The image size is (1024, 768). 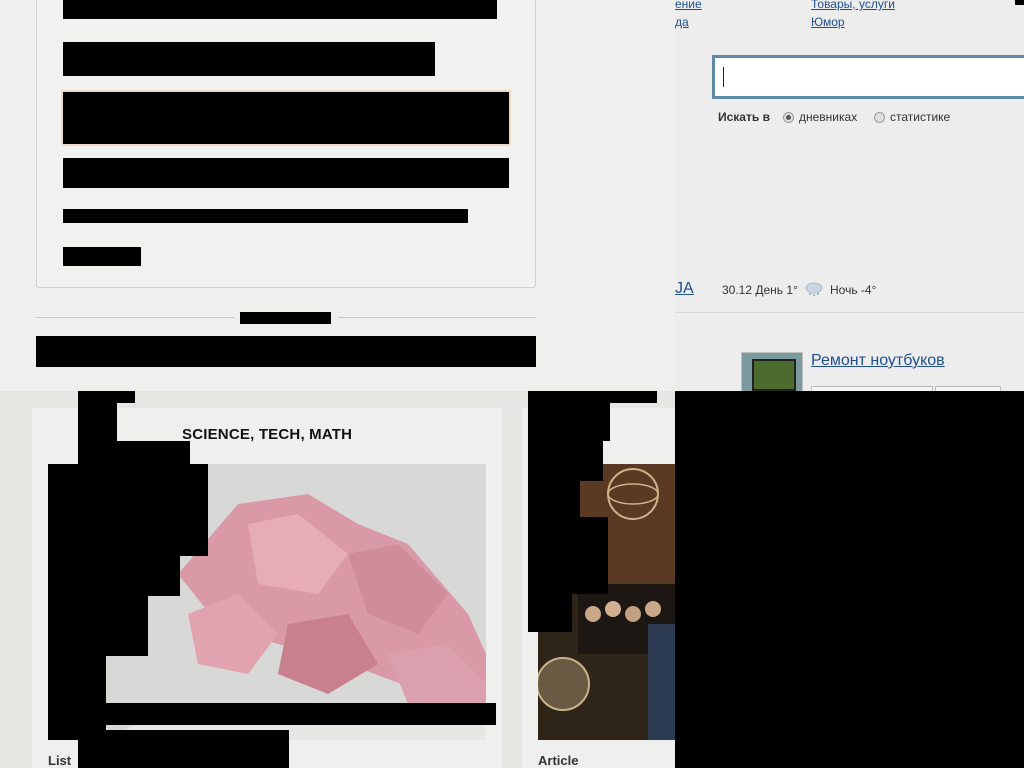 What do you see at coordinates (879, 117) in the screenshot?
I see `radio-statistics` at bounding box center [879, 117].